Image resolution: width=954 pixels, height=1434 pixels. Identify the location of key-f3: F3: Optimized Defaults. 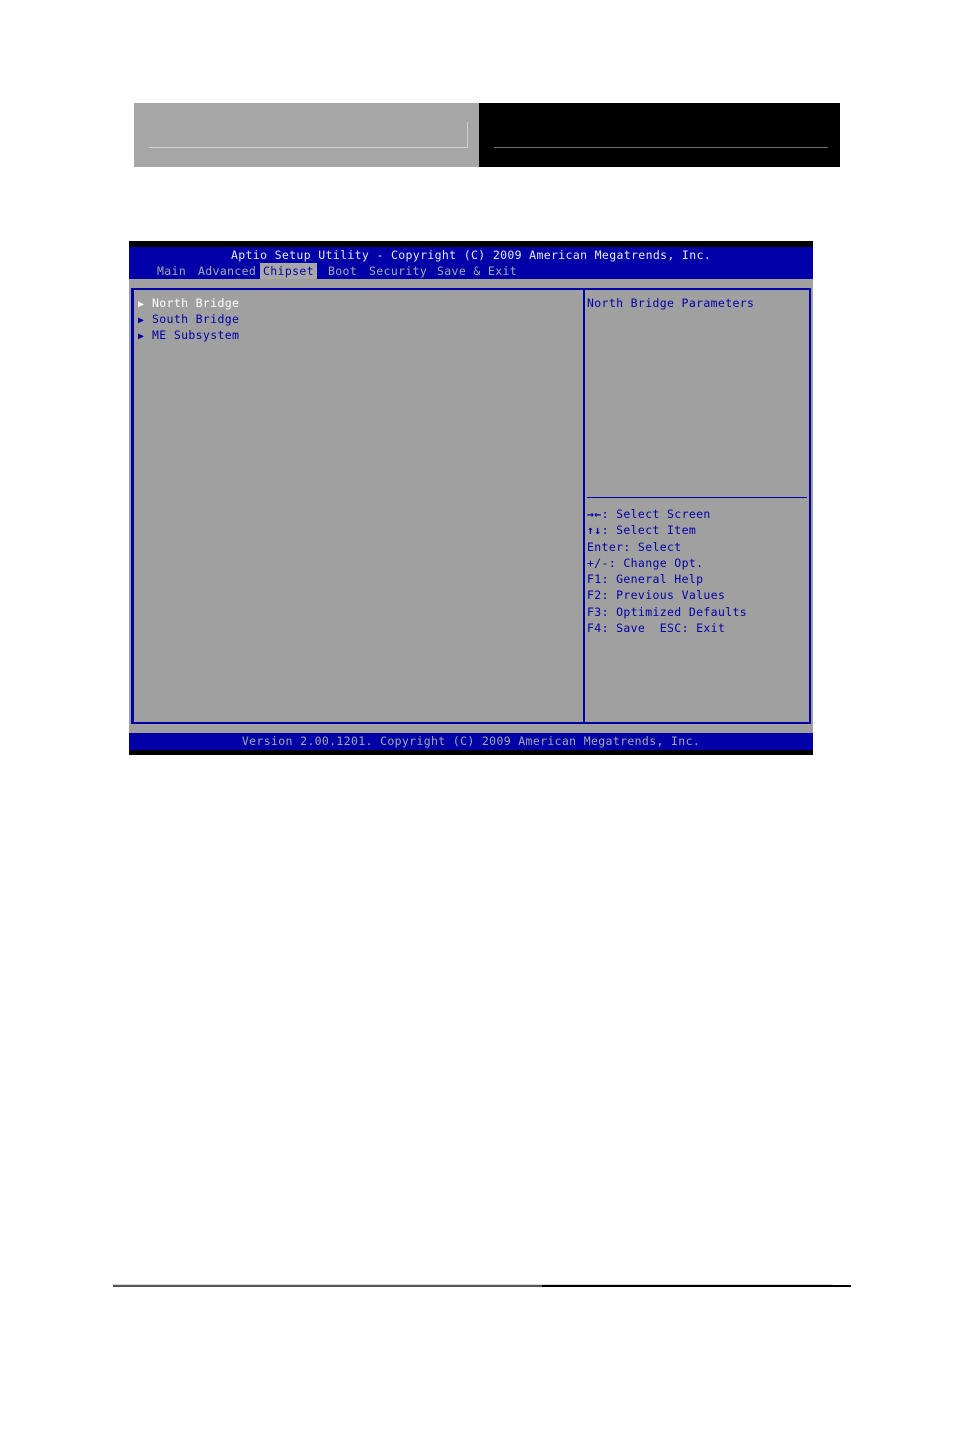
(667, 611).